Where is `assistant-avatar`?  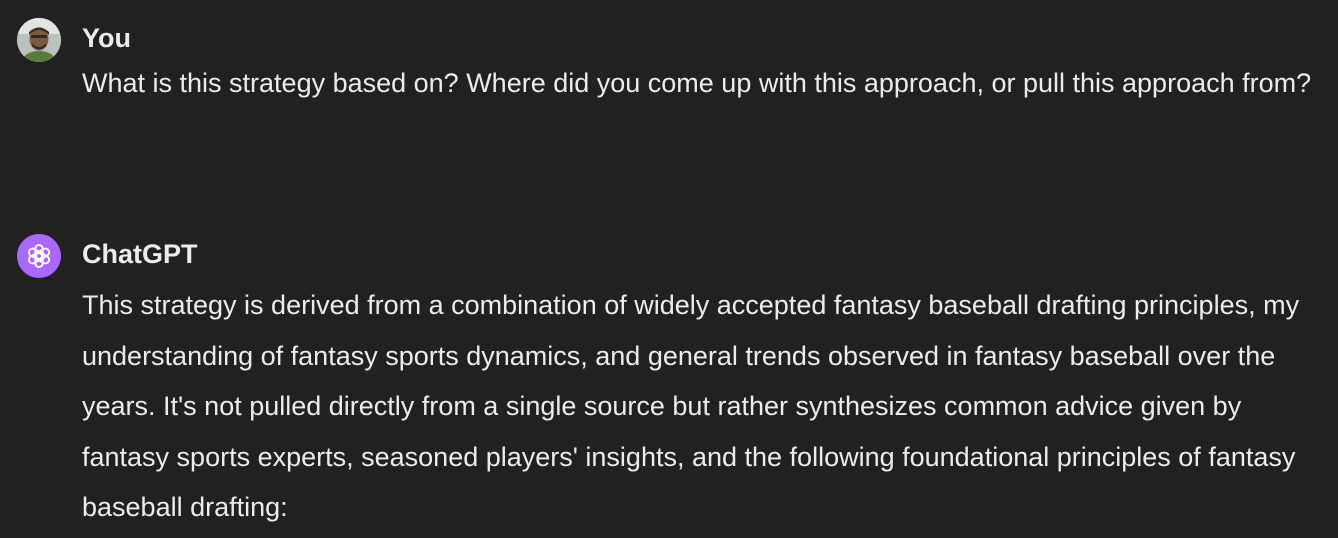
assistant-avatar is located at coordinates (39, 256).